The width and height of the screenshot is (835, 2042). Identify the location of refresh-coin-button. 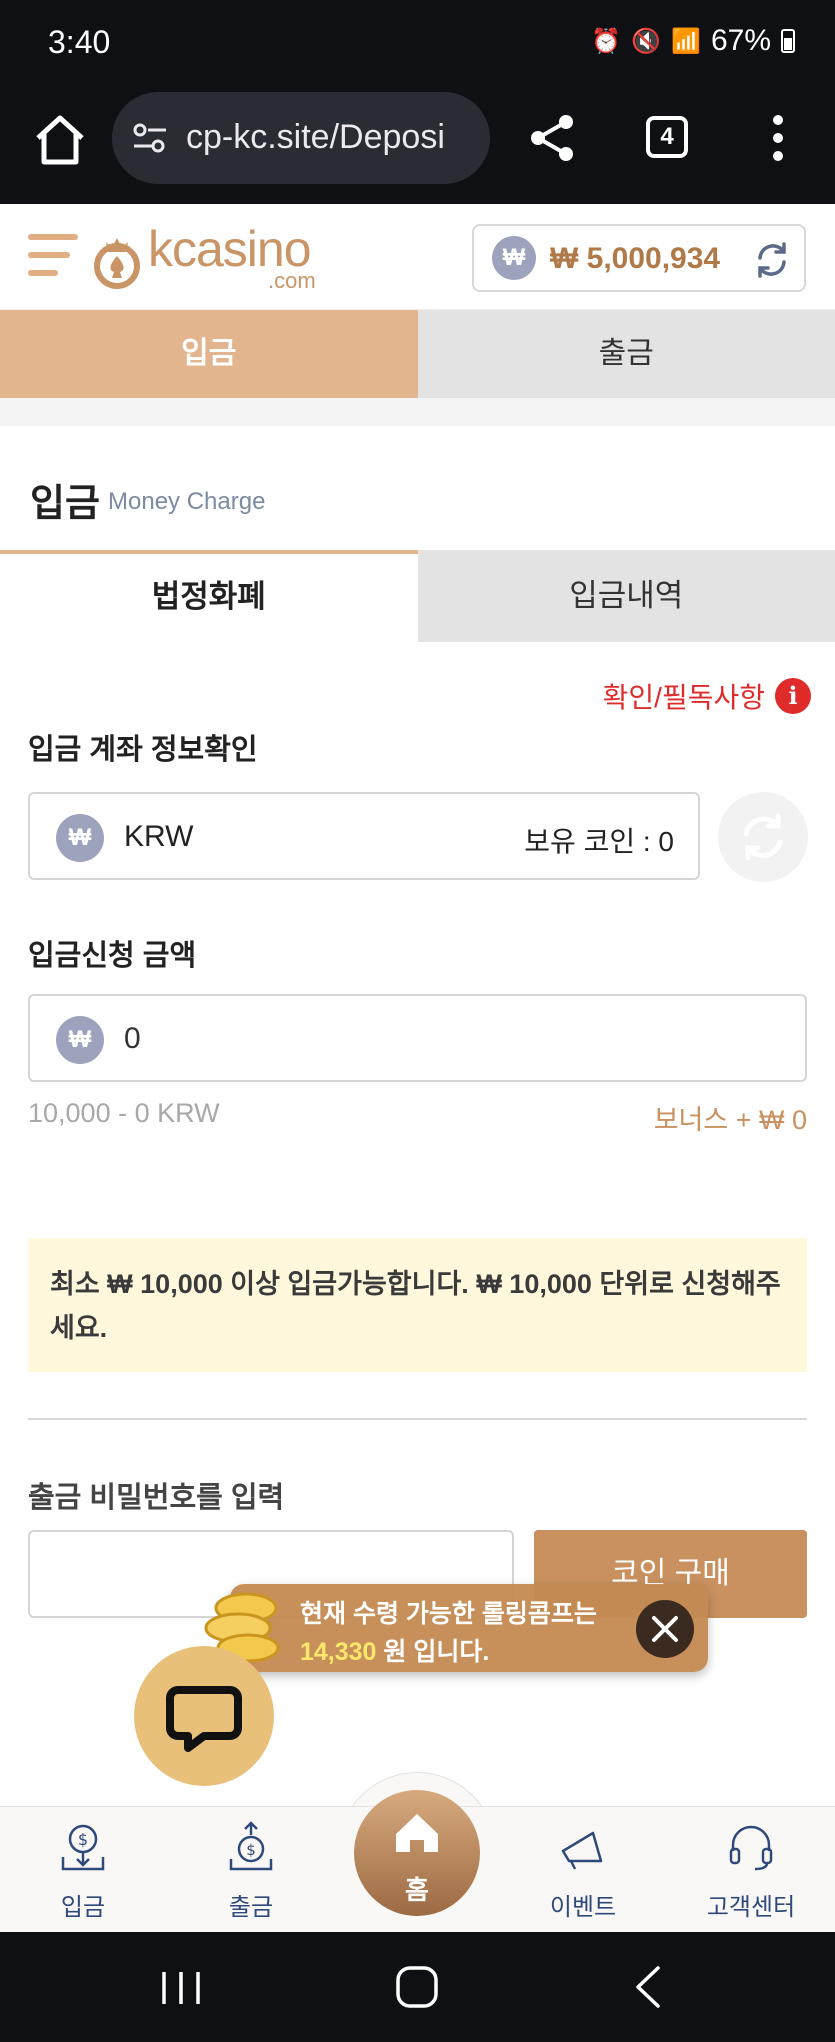
(763, 837).